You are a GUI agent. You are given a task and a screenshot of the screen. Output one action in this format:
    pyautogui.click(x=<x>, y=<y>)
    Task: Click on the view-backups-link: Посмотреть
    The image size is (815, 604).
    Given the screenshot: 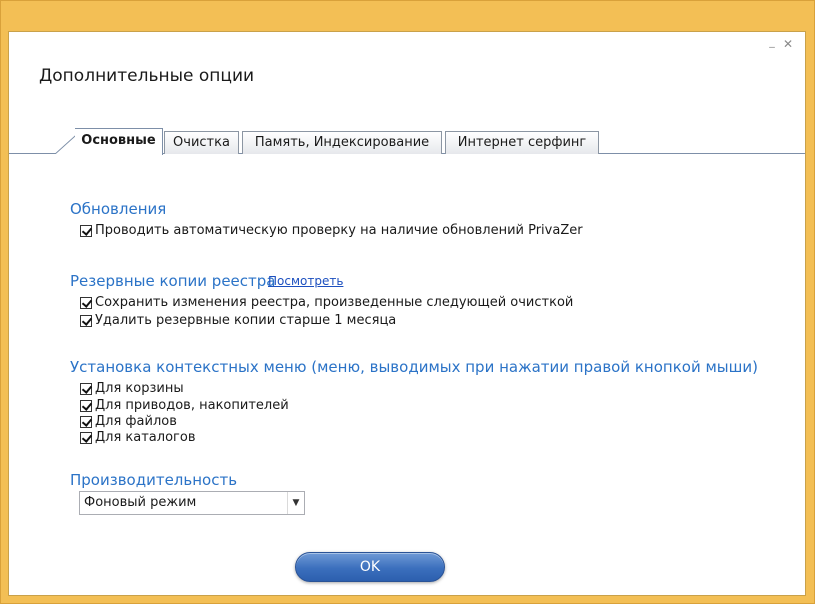 What is the action you would take?
    pyautogui.click(x=305, y=281)
    